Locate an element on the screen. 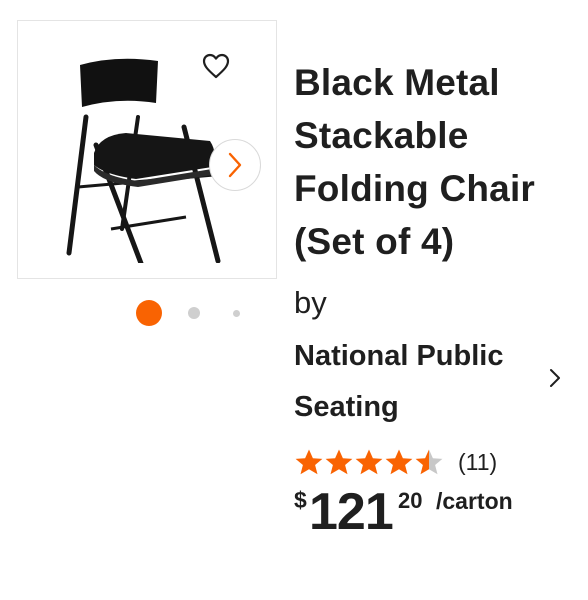 The image size is (588, 600). favorite-button is located at coordinates (216, 66).